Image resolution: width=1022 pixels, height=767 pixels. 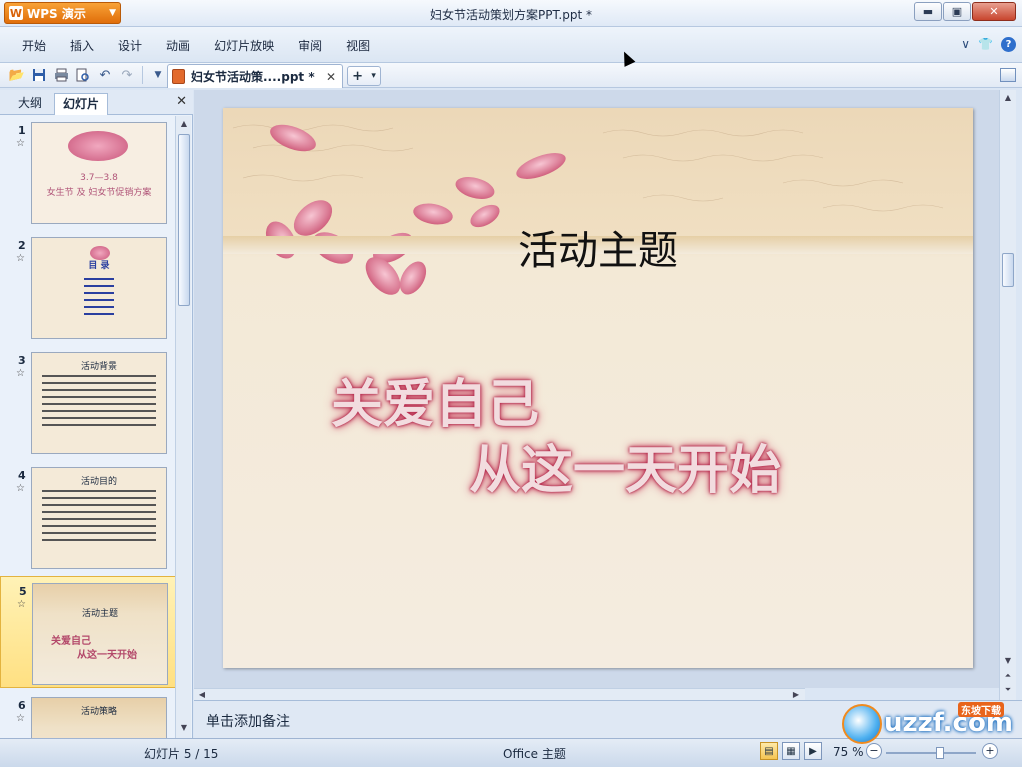 I want to click on undo-icon: ↶, so click(x=105, y=75).